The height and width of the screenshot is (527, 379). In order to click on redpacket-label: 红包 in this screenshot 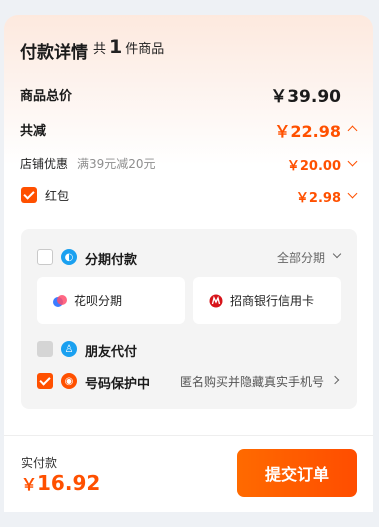, I will do `click(57, 196)`.